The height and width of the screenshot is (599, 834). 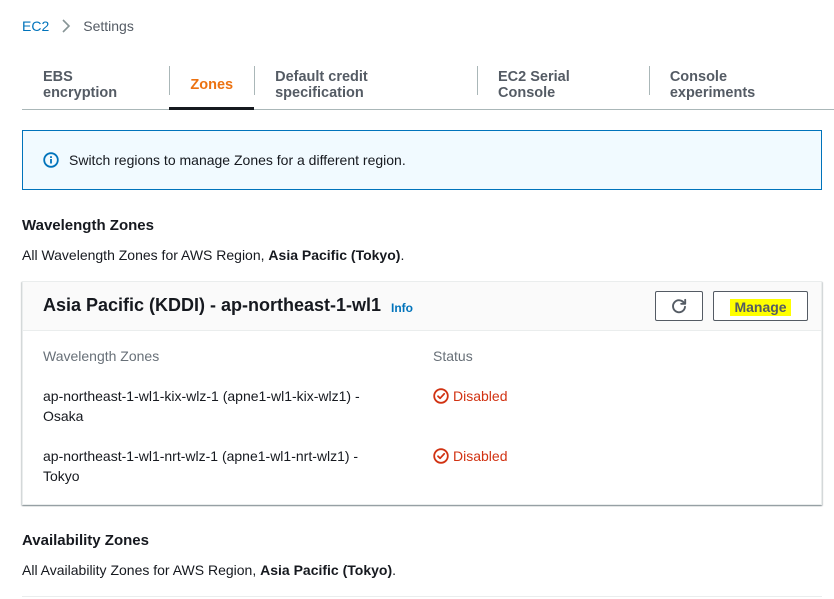 What do you see at coordinates (51, 160) in the screenshot?
I see `info-circle-icon` at bounding box center [51, 160].